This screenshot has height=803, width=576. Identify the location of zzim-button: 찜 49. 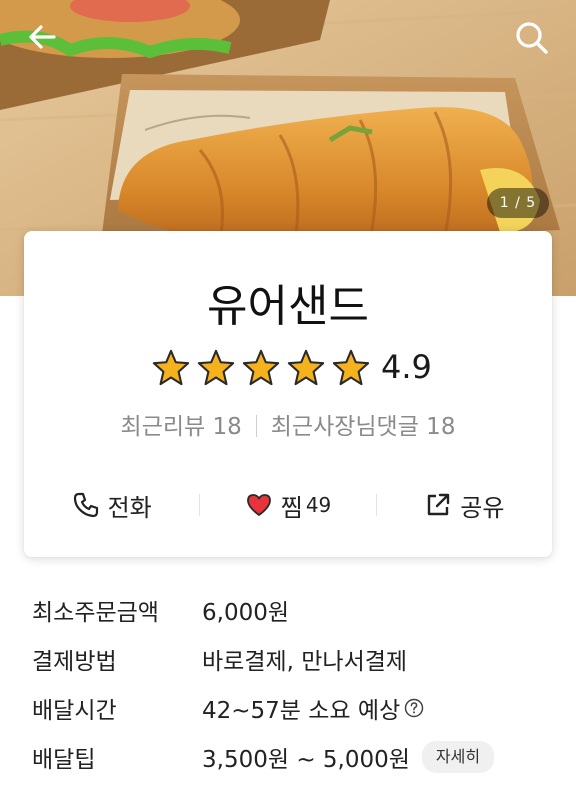
(287, 505).